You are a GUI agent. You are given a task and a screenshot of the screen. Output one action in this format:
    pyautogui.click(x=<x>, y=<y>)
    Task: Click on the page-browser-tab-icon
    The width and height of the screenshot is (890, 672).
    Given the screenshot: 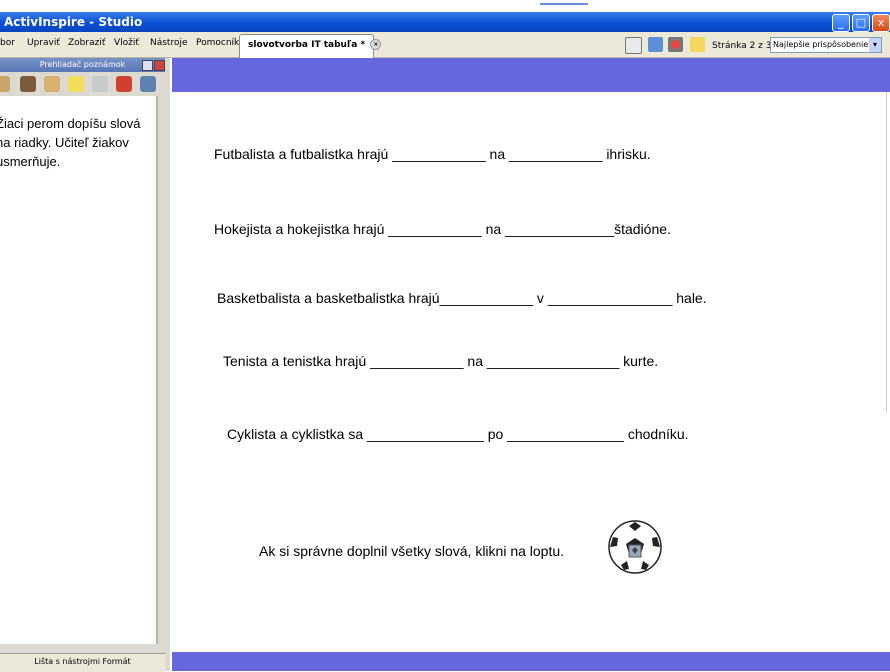 What is the action you would take?
    pyautogui.click(x=5, y=84)
    